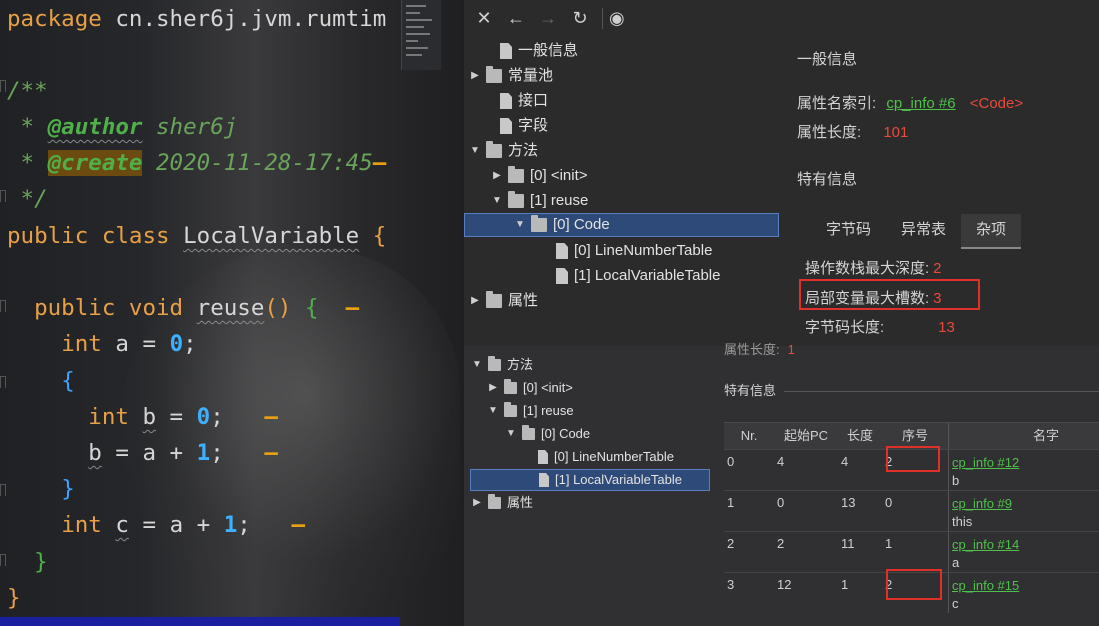 The height and width of the screenshot is (626, 1099). Describe the element at coordinates (911, 510) in the screenshot. I see `table-row: 1 0 13 0 cp_info #9 this` at that location.